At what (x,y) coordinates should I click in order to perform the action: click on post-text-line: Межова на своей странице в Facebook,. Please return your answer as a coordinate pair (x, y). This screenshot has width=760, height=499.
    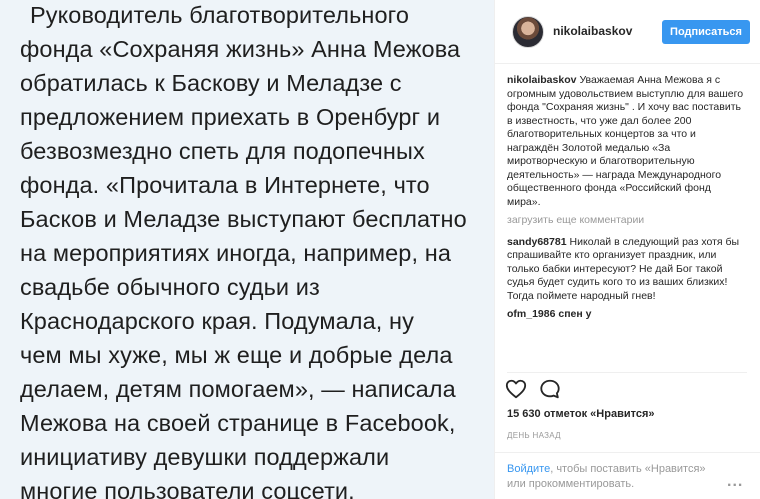
    Looking at the image, I should click on (238, 423).